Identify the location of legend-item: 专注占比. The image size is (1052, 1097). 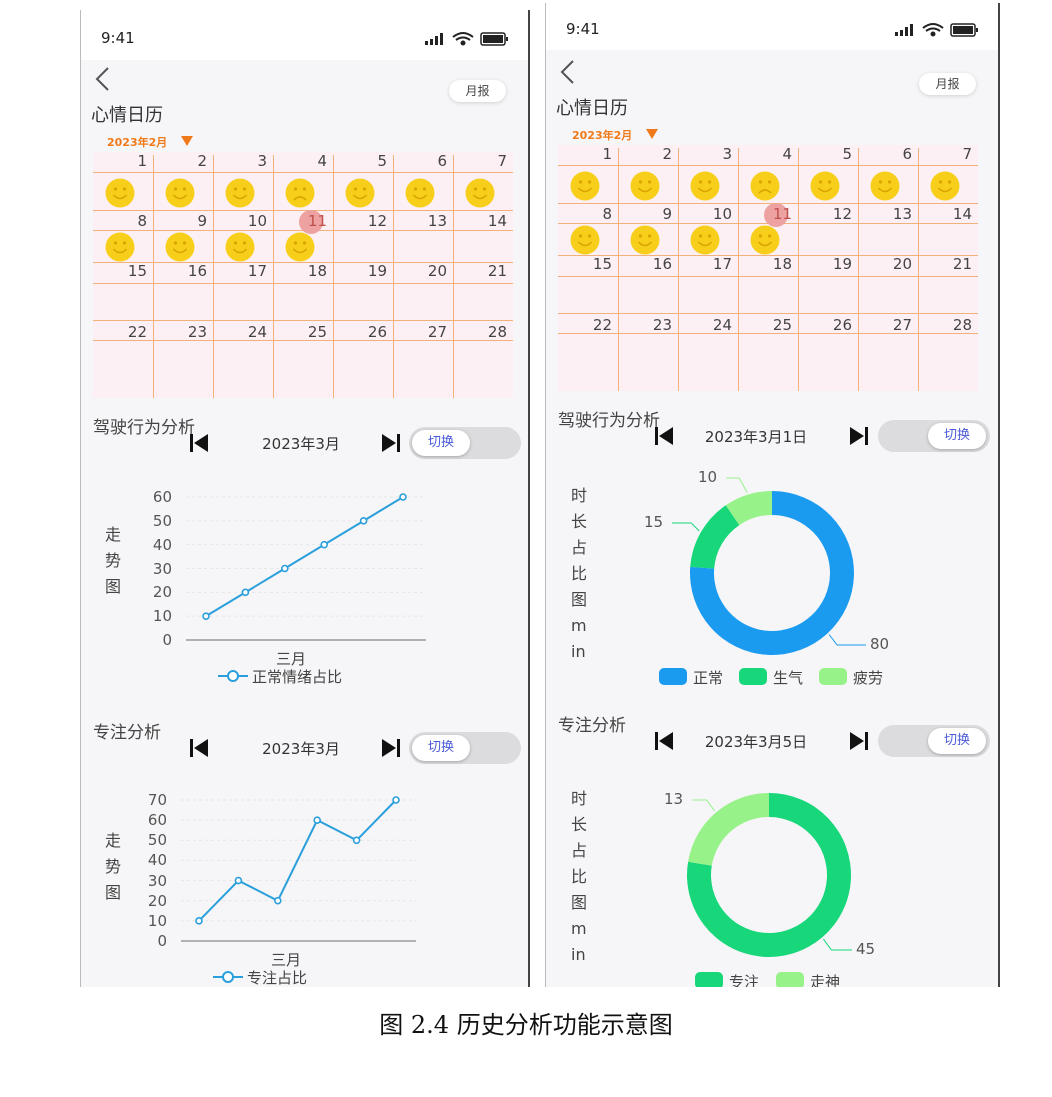
(260, 977).